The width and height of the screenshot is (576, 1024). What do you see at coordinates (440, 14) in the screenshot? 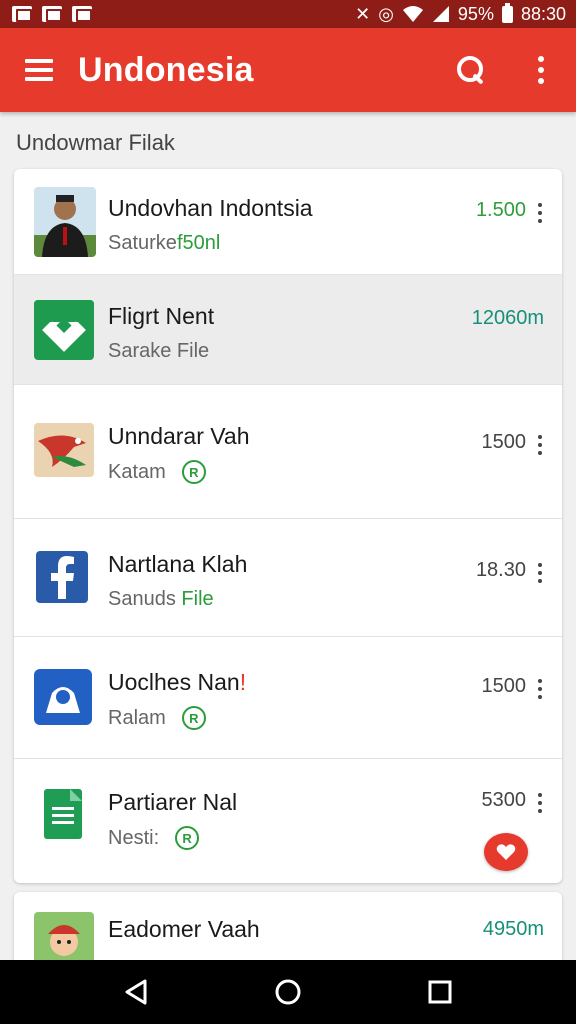
I see `signal-icon` at bounding box center [440, 14].